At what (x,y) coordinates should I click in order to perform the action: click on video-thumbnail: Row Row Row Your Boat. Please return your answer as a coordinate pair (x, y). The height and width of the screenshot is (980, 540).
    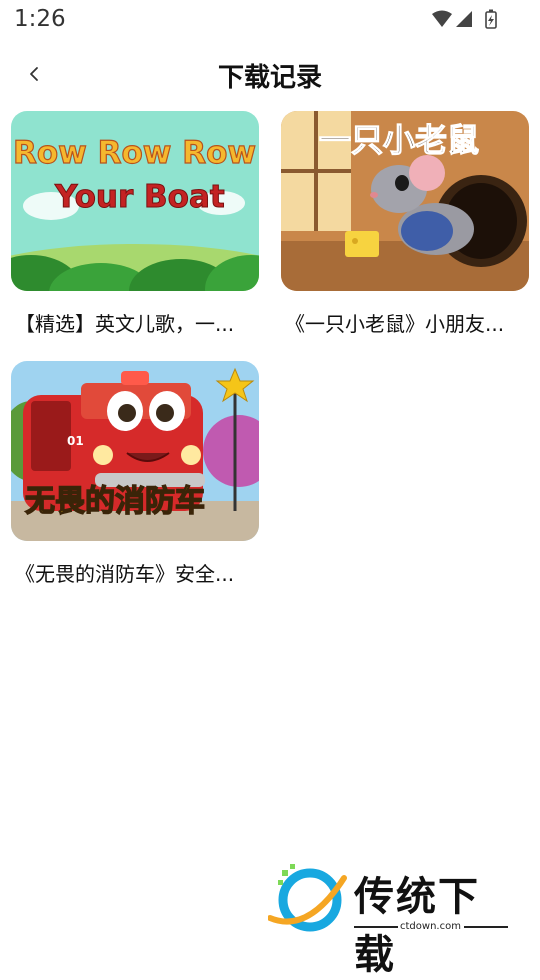
    Looking at the image, I should click on (135, 201).